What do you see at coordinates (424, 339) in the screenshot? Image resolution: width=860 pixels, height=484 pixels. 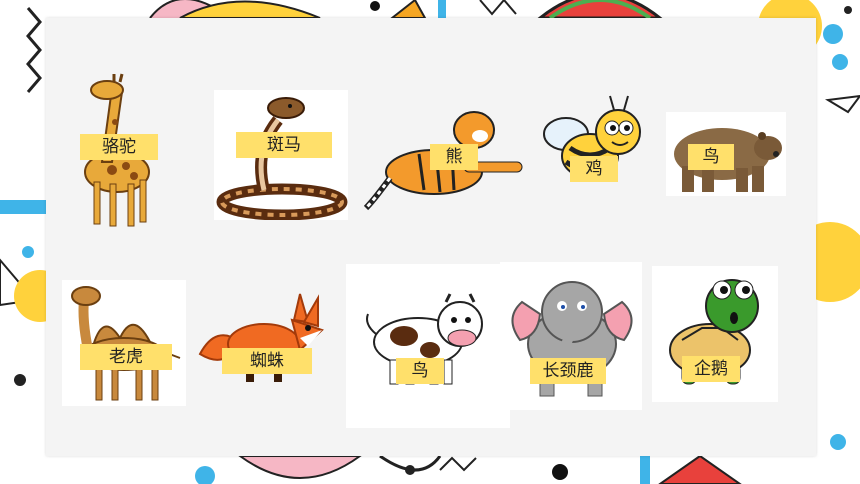 I see `cow-icon` at bounding box center [424, 339].